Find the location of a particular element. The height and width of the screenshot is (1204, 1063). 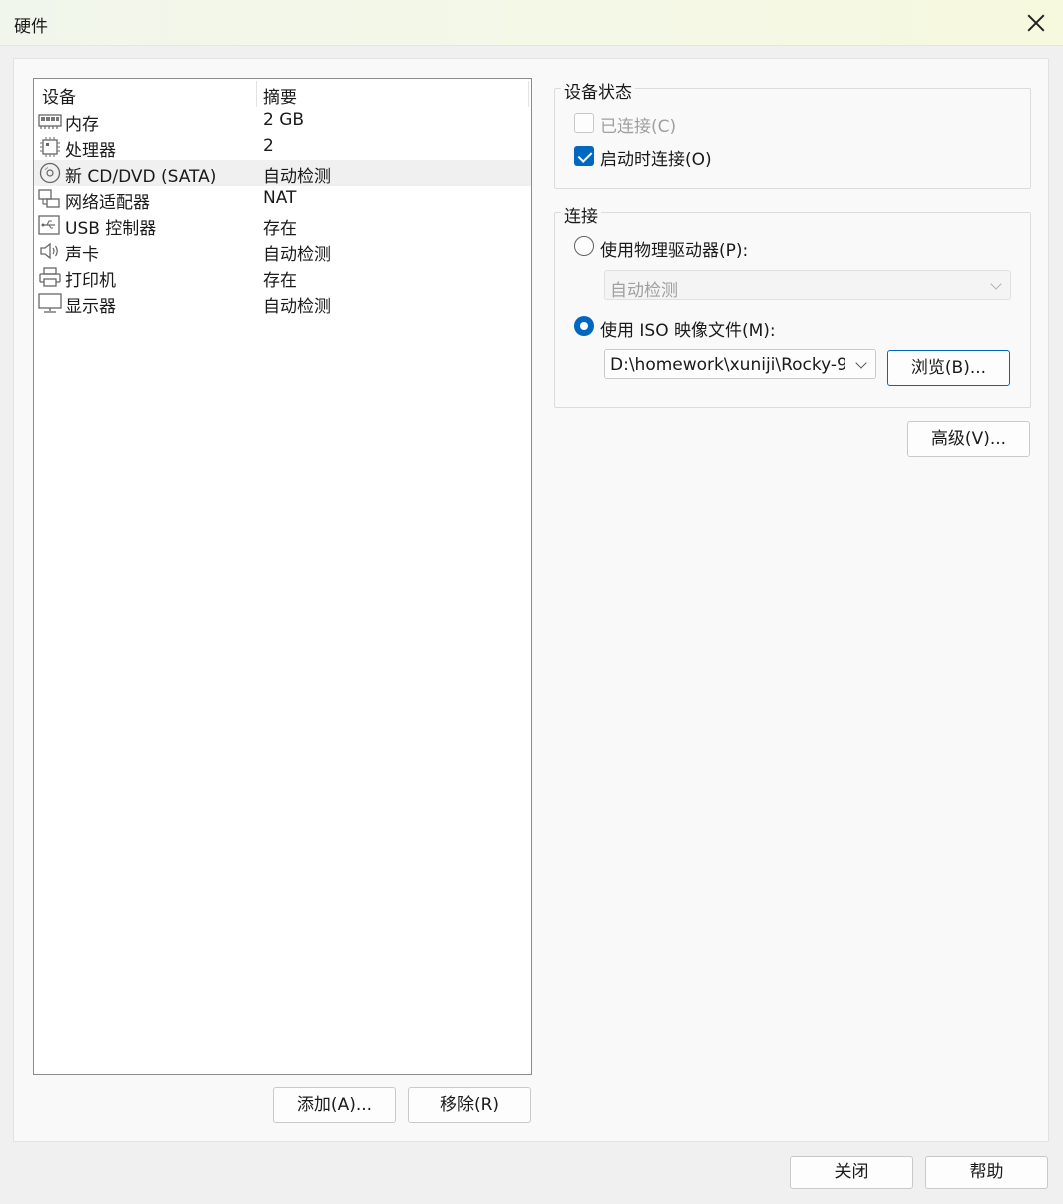

iso-image-radio is located at coordinates (584, 326).